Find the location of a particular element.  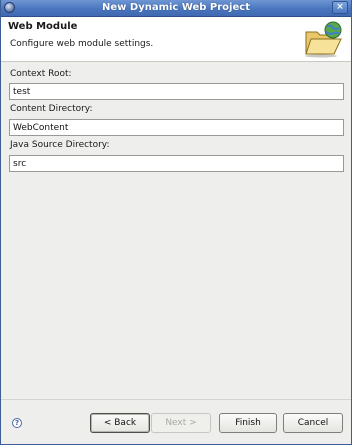

content-directory-label: Content Directory: is located at coordinates (51, 109).